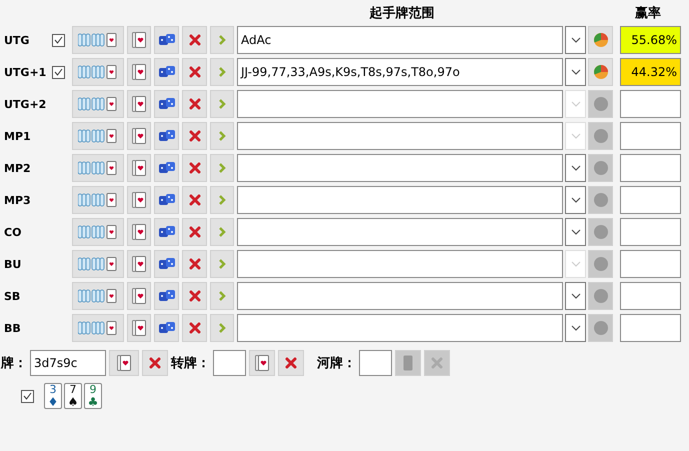 The image size is (689, 451). I want to click on range-field: AdAc, so click(400, 40).